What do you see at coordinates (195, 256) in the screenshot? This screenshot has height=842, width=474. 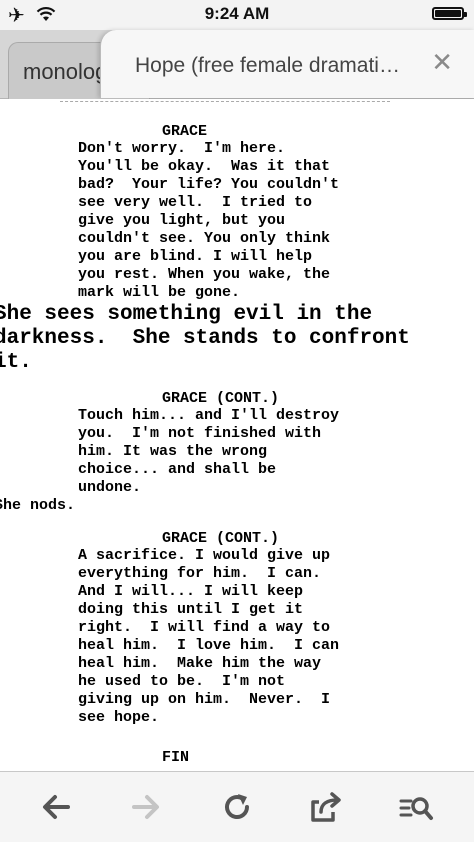 I see `script-line: you are blind. I will help` at bounding box center [195, 256].